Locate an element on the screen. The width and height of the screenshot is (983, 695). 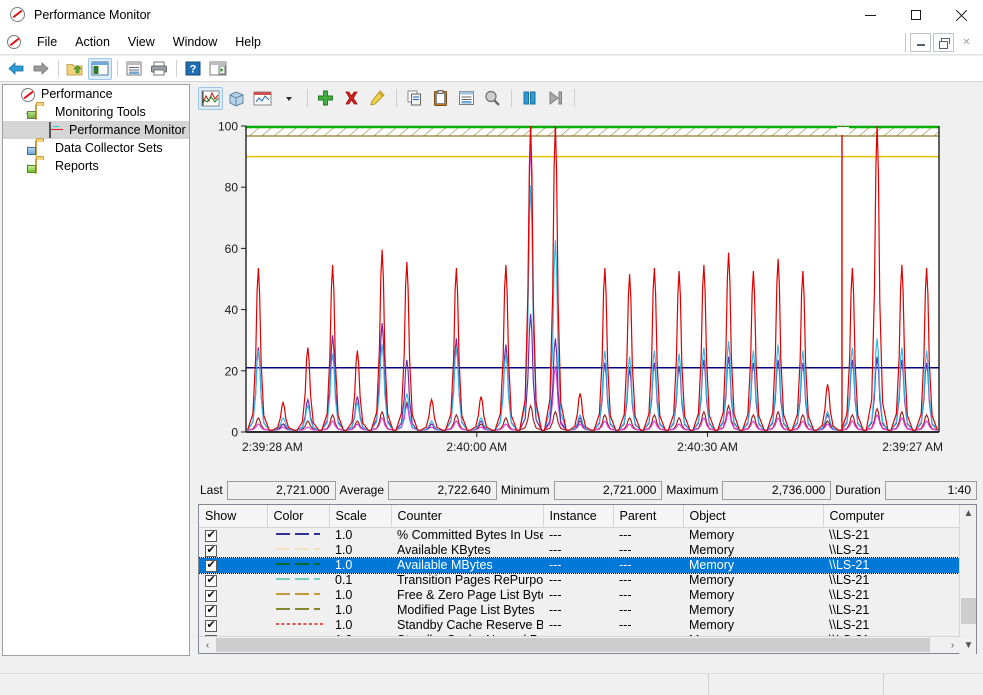
new-window-icon is located at coordinates (218, 69).